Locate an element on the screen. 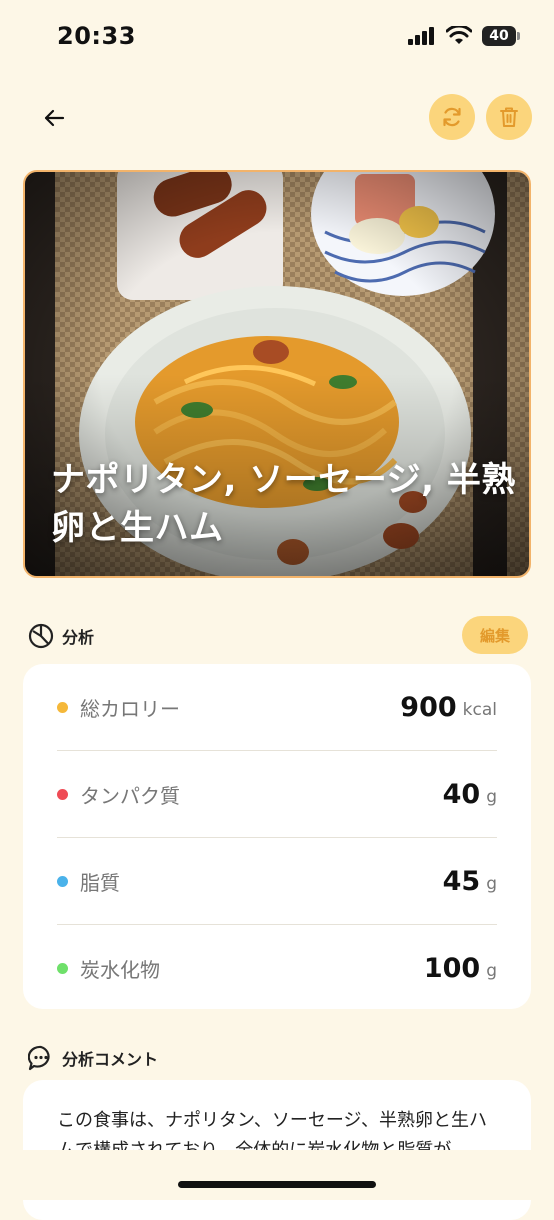  arrow-left-icon is located at coordinates (54, 118).